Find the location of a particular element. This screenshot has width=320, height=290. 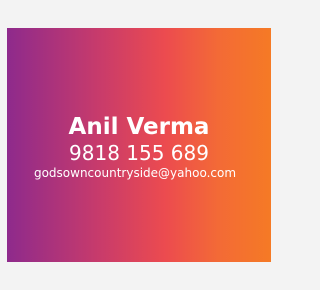

contact-phone: 9818 155 689 is located at coordinates (139, 153).